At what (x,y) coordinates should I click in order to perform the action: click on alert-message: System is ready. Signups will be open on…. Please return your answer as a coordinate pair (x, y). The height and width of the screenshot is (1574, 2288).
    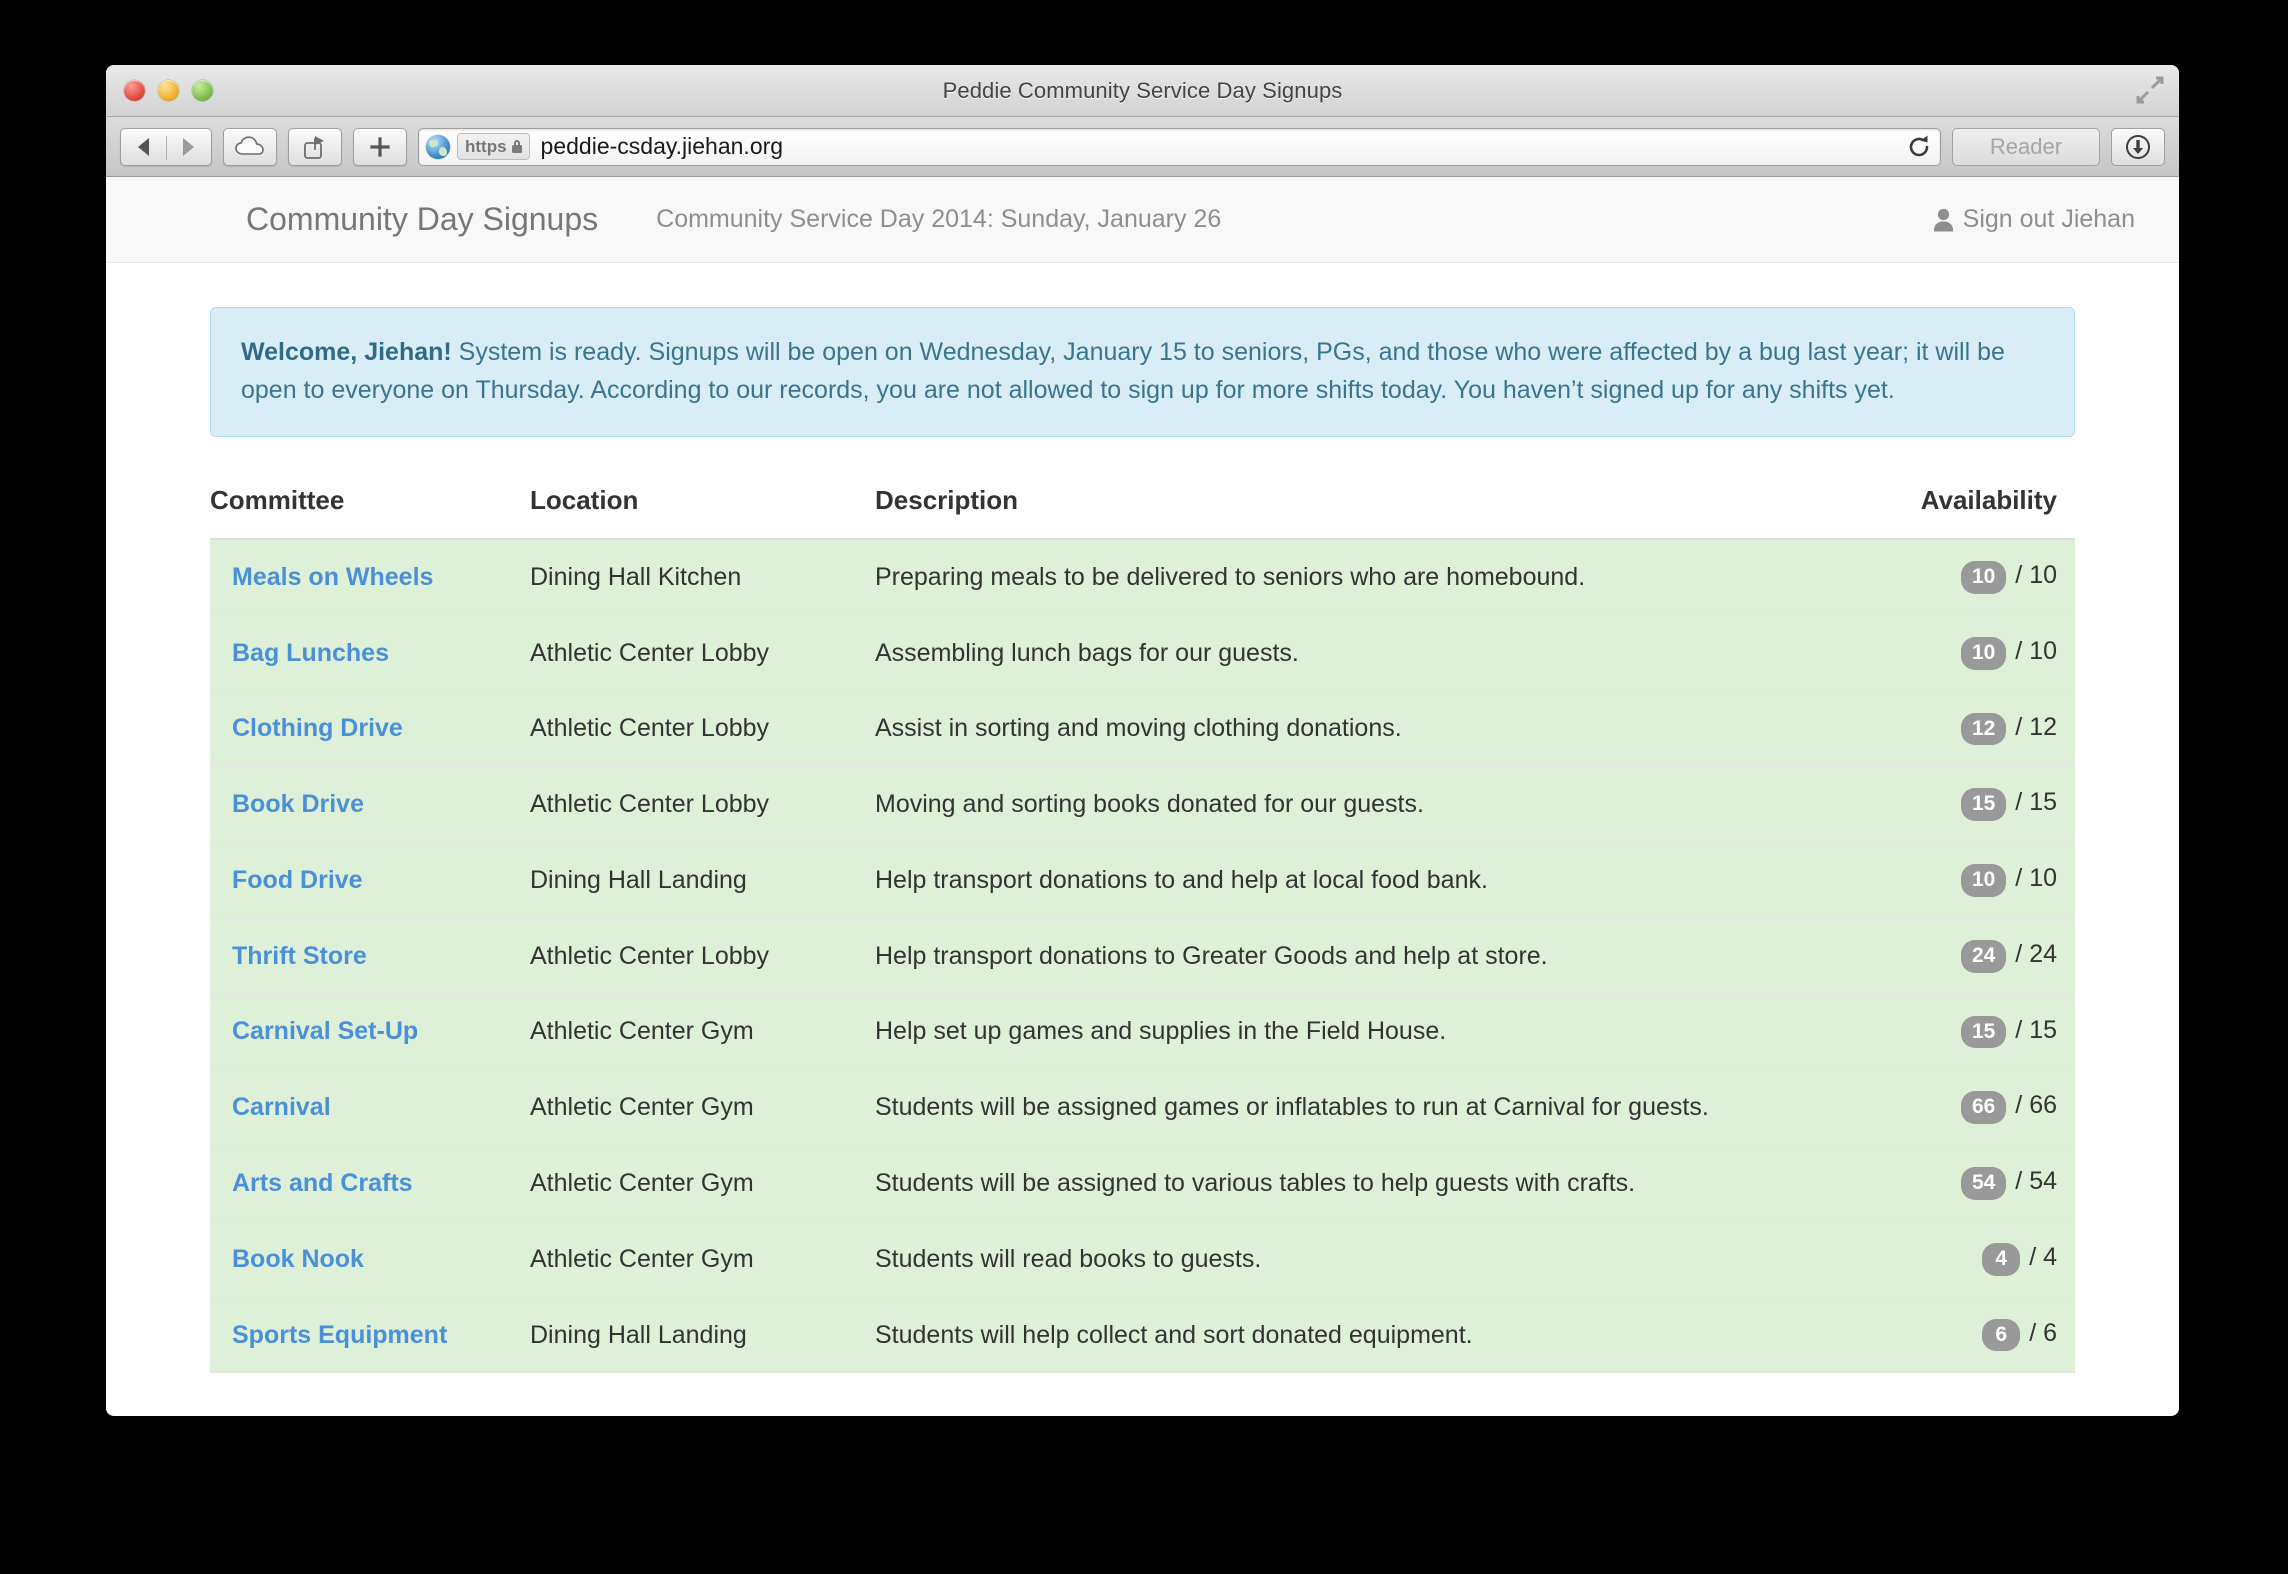
    Looking at the image, I should click on (1123, 371).